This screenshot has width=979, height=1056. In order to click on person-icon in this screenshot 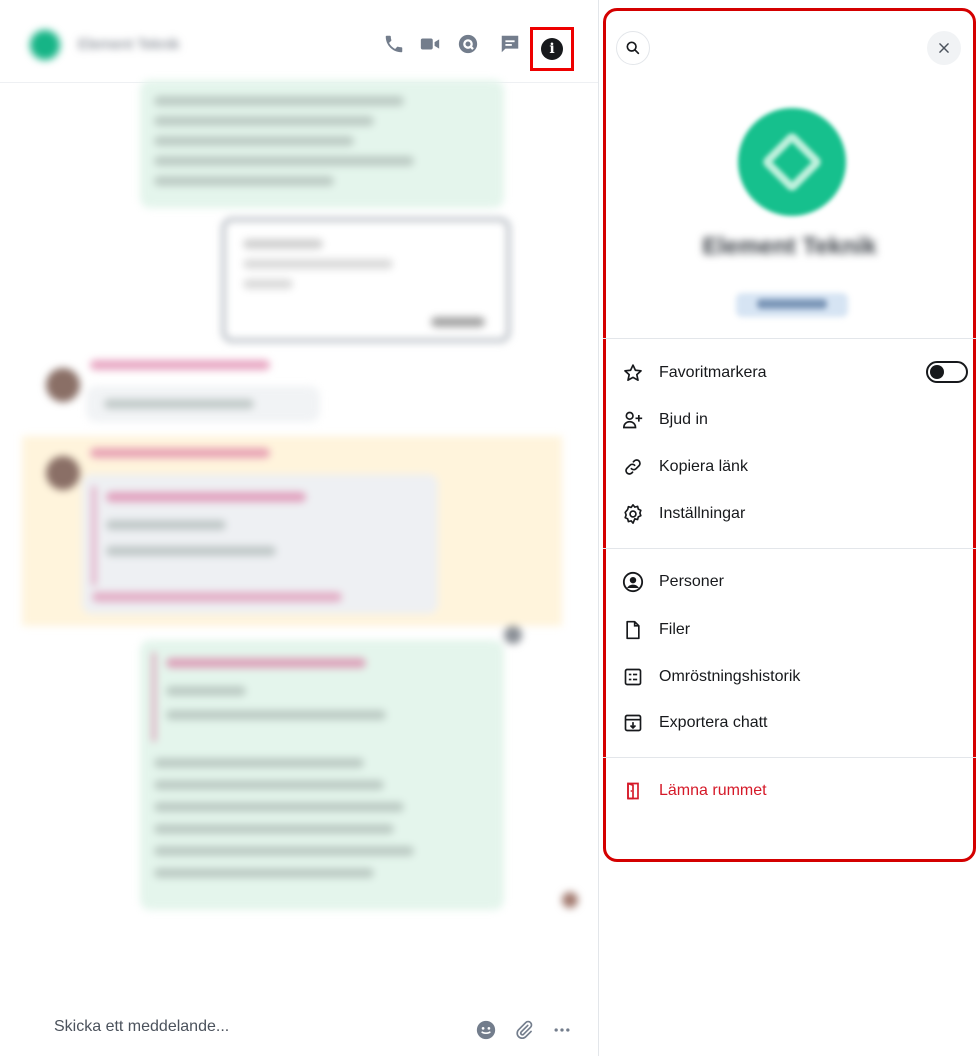, I will do `click(633, 582)`.